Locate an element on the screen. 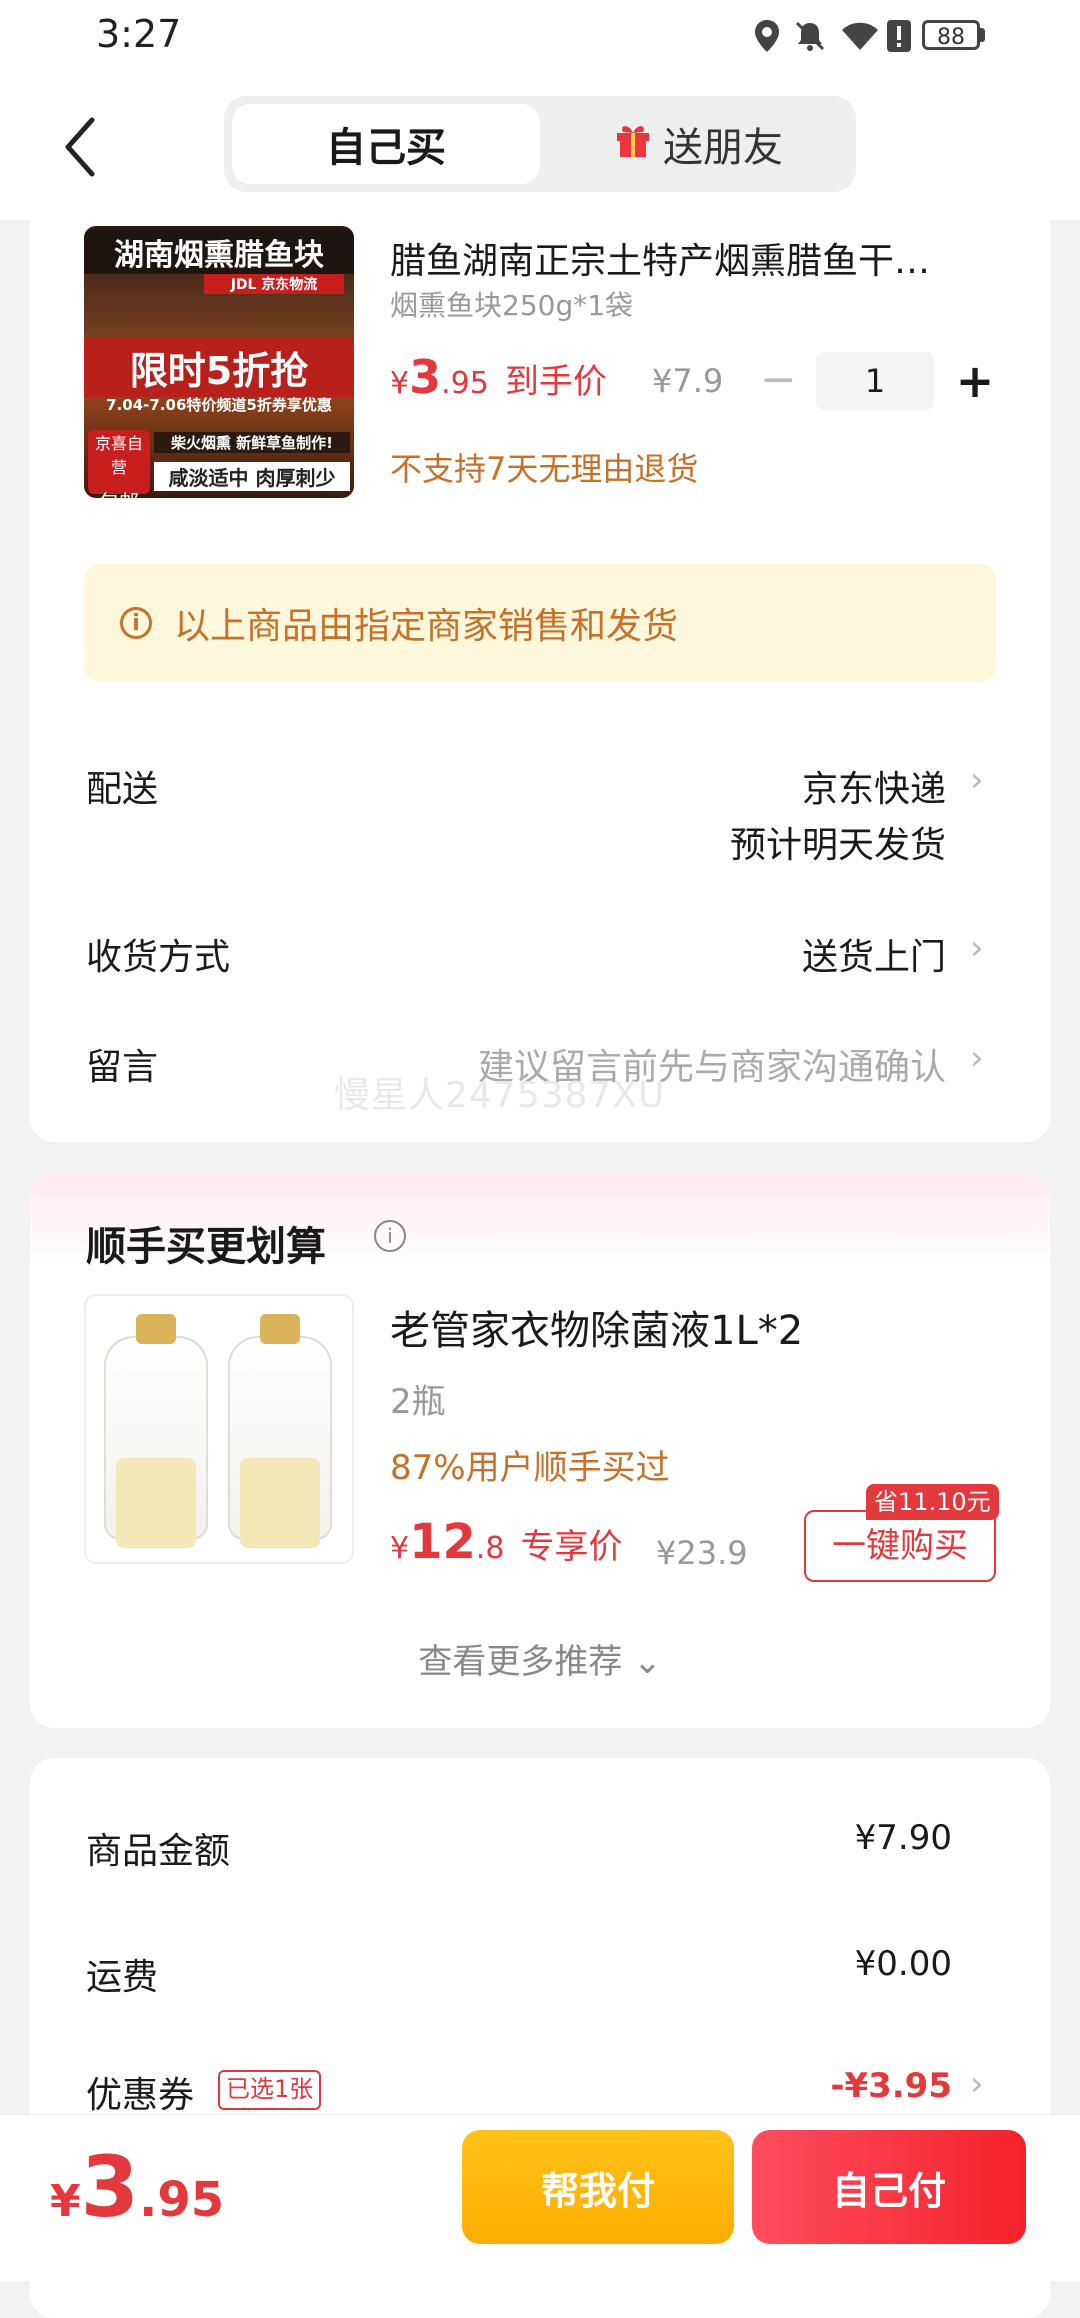 The width and height of the screenshot is (1080, 2318). coupon-value: -¥3.95 is located at coordinates (802, 2086).